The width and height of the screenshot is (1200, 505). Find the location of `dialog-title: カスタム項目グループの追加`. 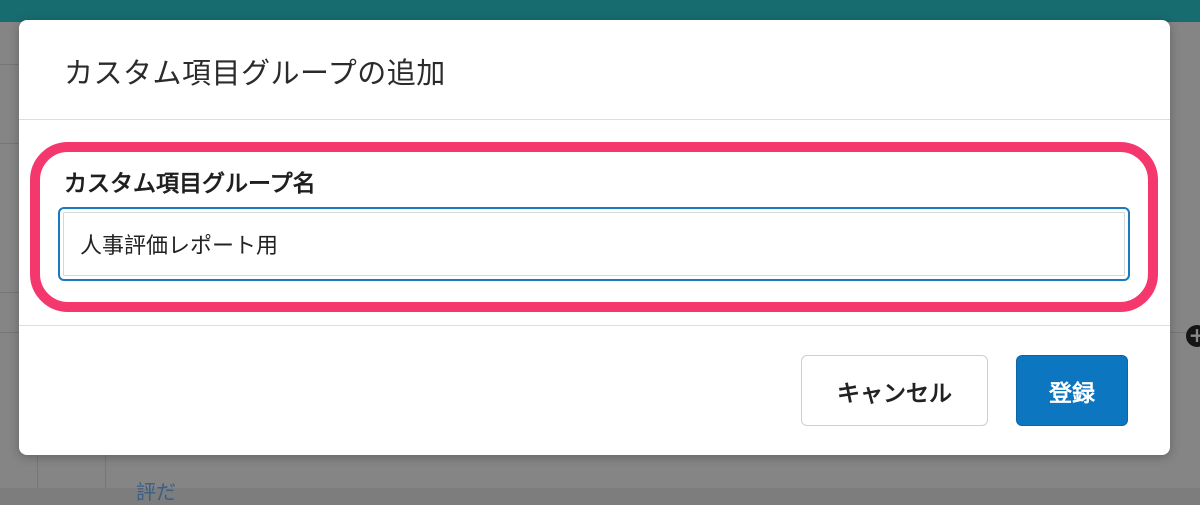

dialog-title: カスタム項目グループの追加 is located at coordinates (255, 73).